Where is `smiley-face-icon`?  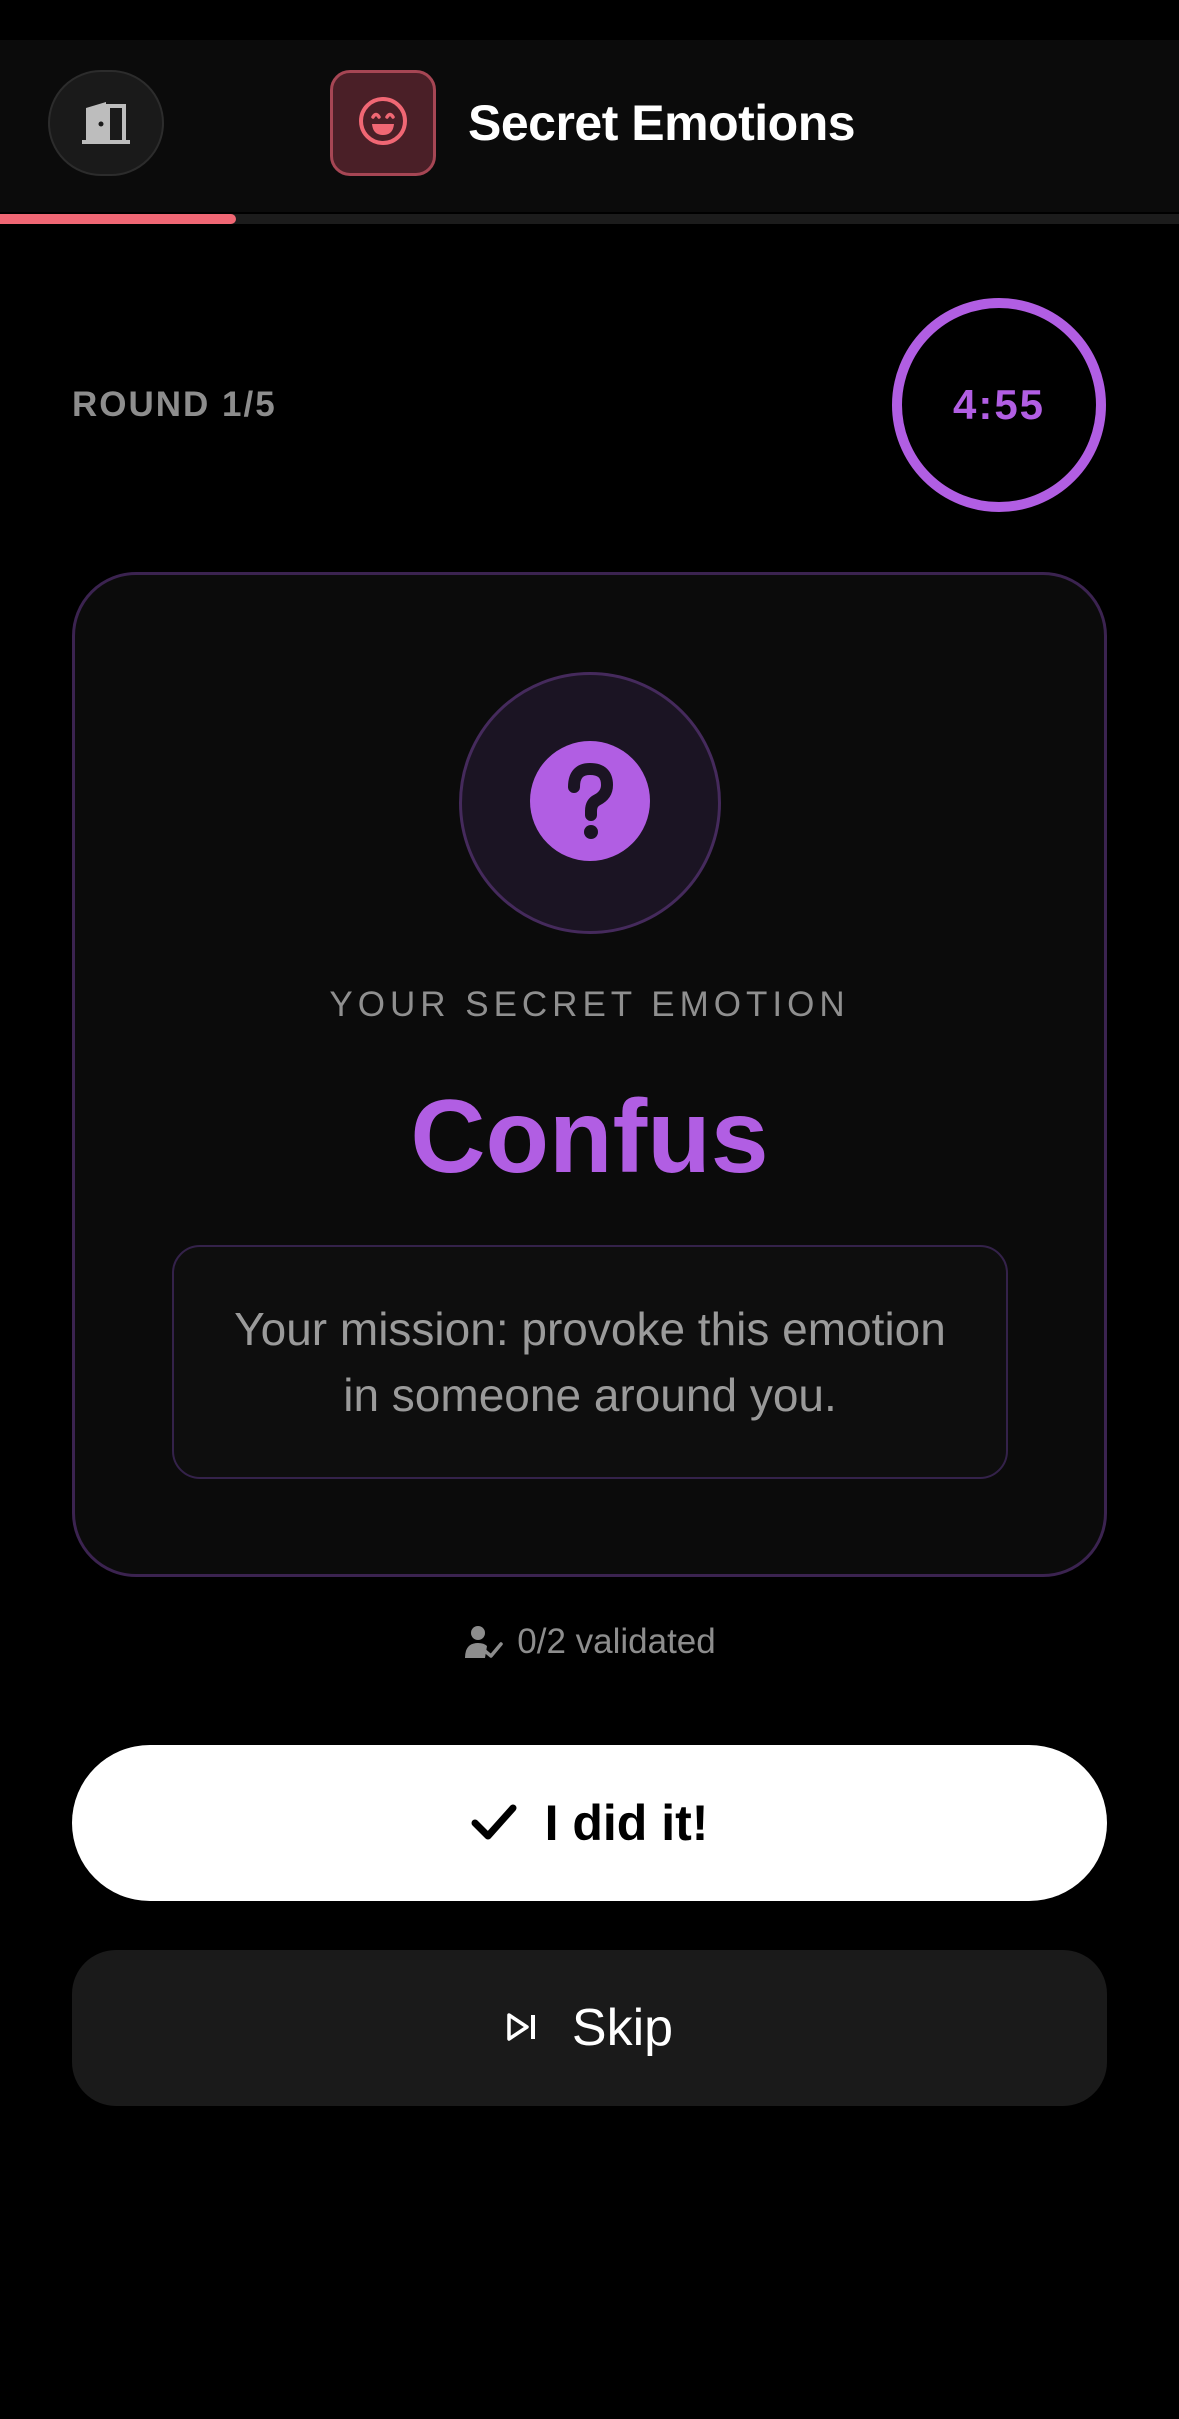
smiley-face-icon is located at coordinates (383, 123).